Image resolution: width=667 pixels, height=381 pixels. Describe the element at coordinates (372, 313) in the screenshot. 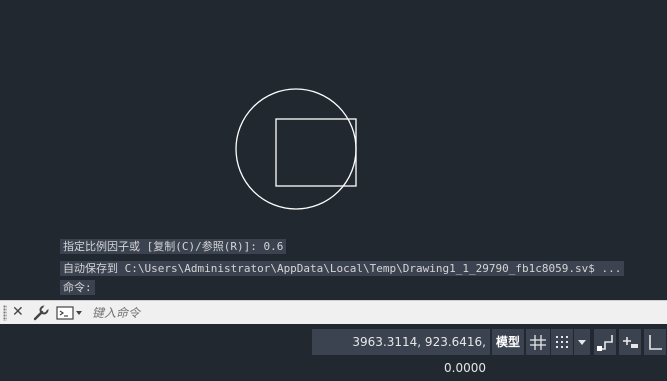

I see `command-input` at that location.